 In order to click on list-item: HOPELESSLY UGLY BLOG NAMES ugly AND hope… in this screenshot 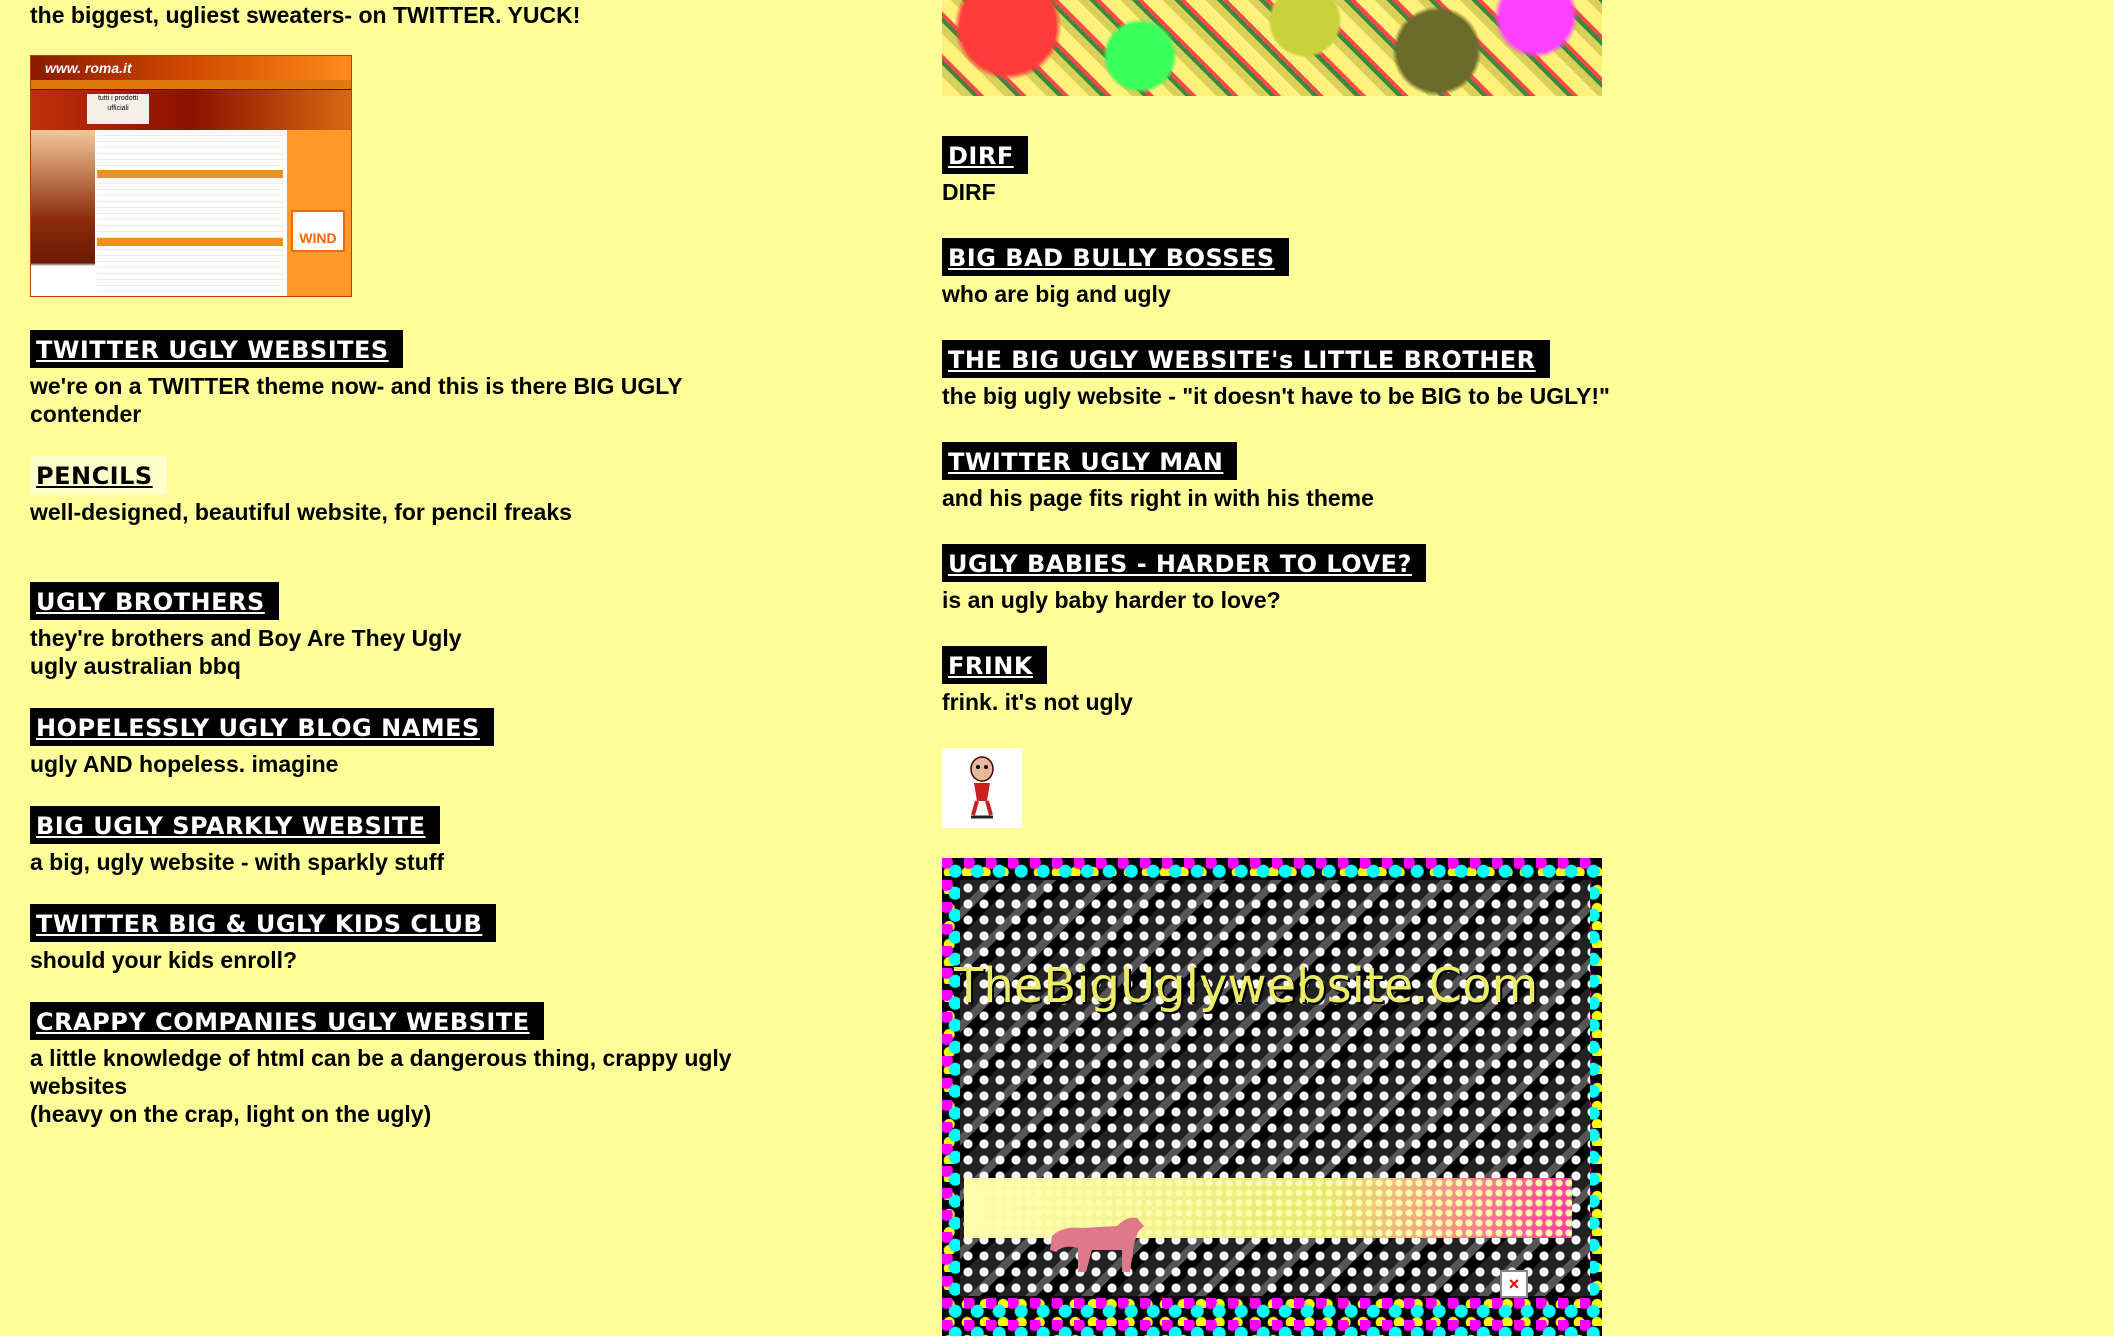, I will do `click(262, 743)`.